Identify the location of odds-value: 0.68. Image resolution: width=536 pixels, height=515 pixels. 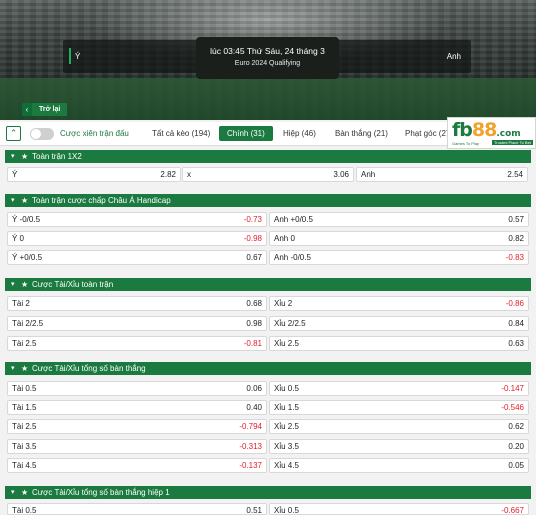
(254, 303).